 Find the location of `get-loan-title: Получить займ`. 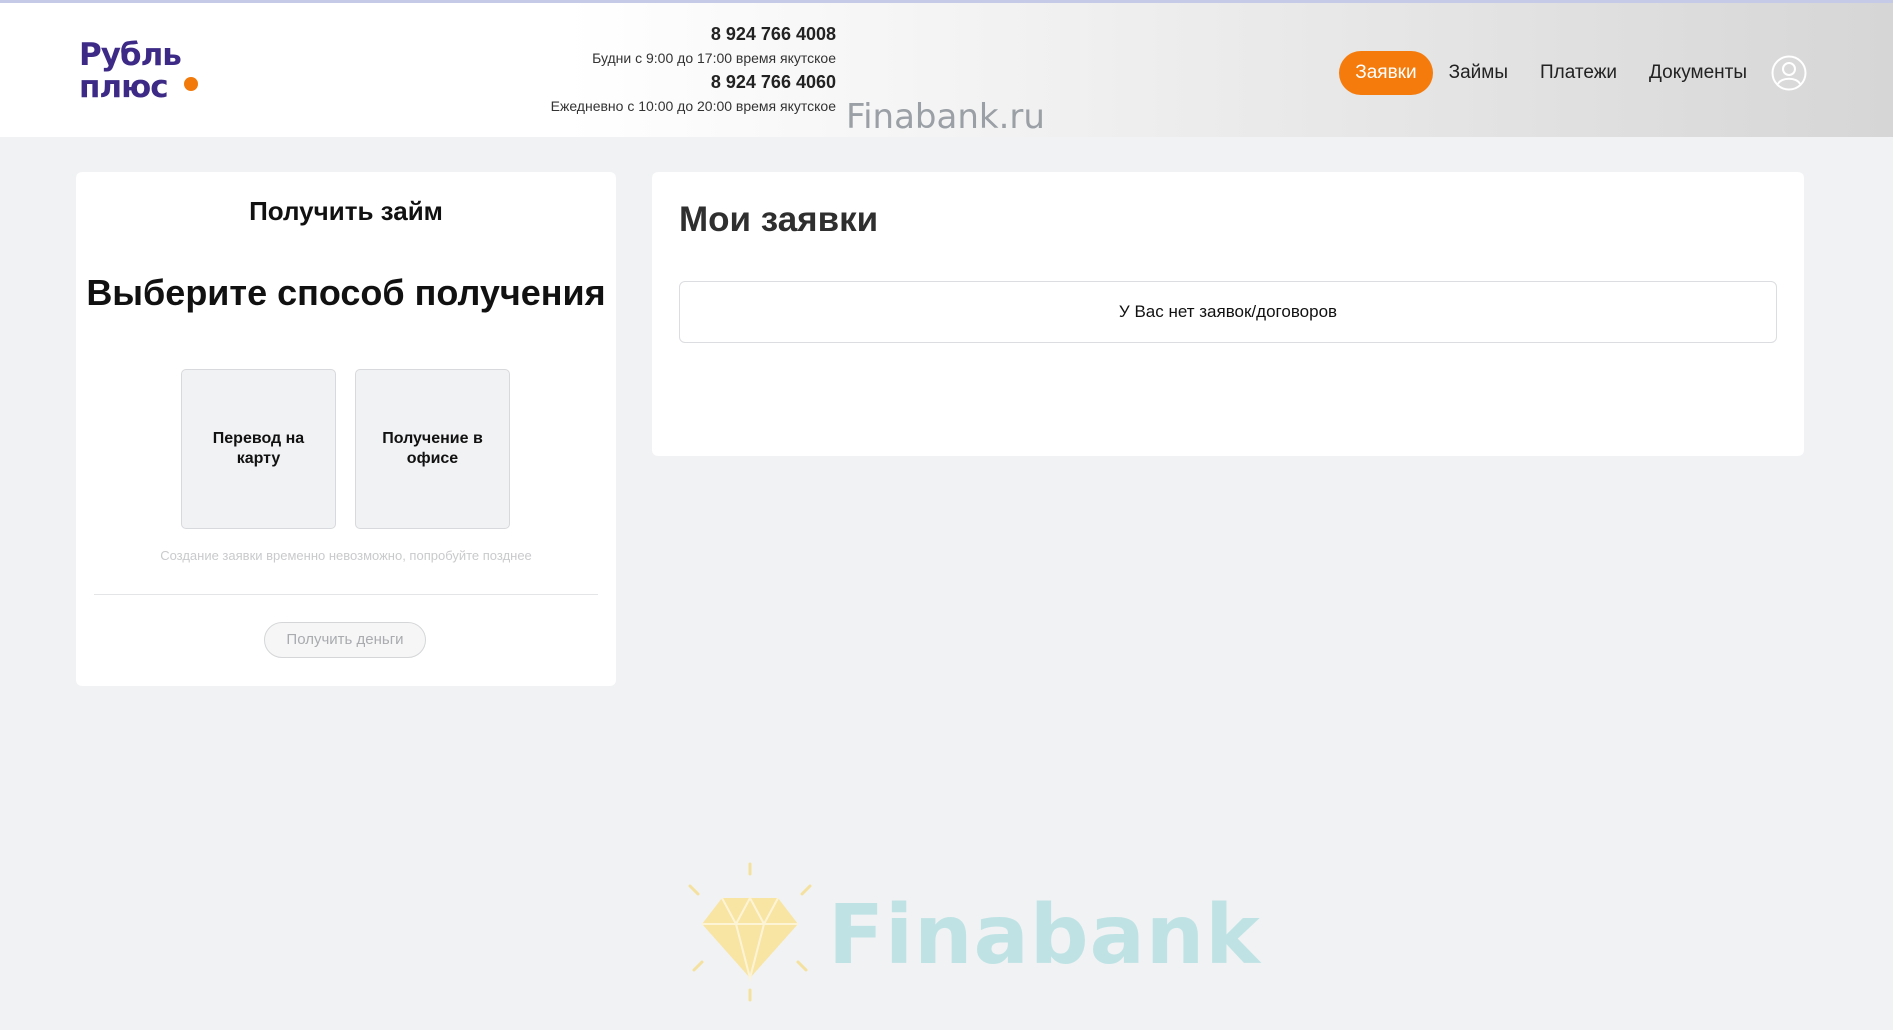

get-loan-title: Получить займ is located at coordinates (346, 211).